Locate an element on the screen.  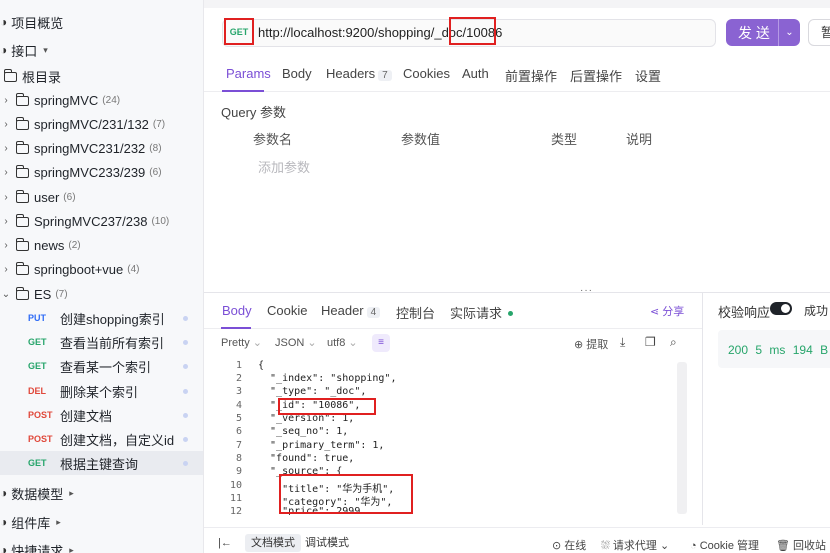
tab-params: Params is located at coordinates (248, 73).